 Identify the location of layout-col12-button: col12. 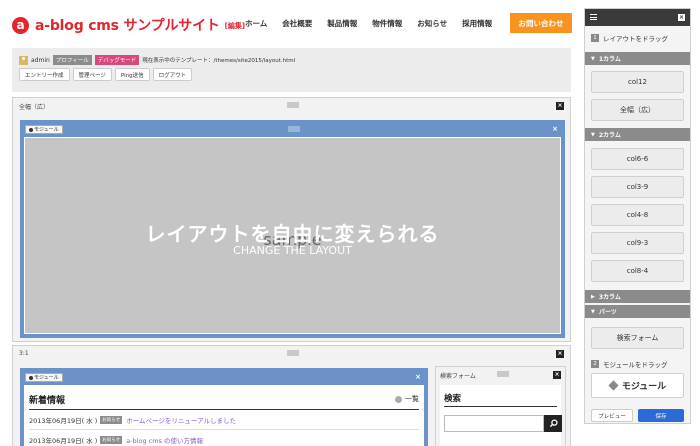
(637, 82).